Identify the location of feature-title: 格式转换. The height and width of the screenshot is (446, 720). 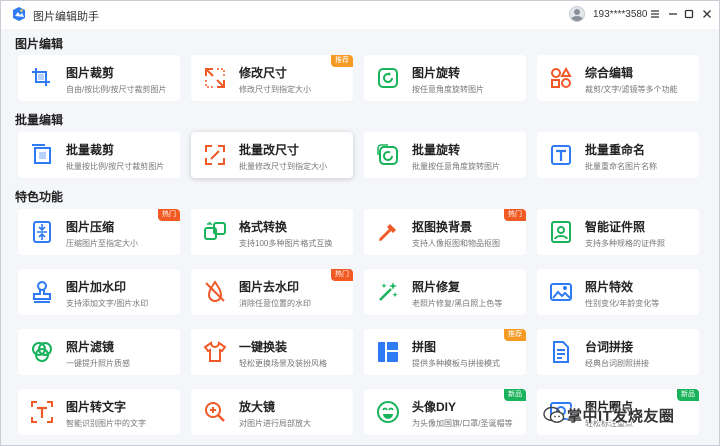
(263, 227).